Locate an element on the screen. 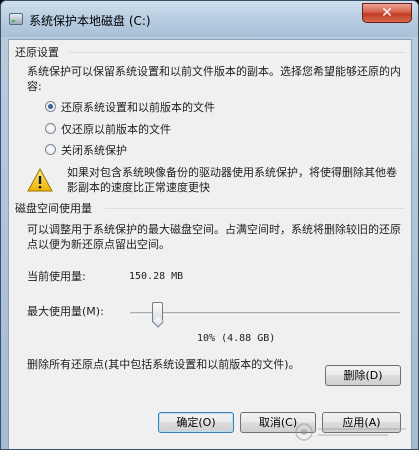  restore-description: 系统保护可以保留系统设置和以前文件版本的副本。选择您希望能够还原的内容: is located at coordinates (214, 79).